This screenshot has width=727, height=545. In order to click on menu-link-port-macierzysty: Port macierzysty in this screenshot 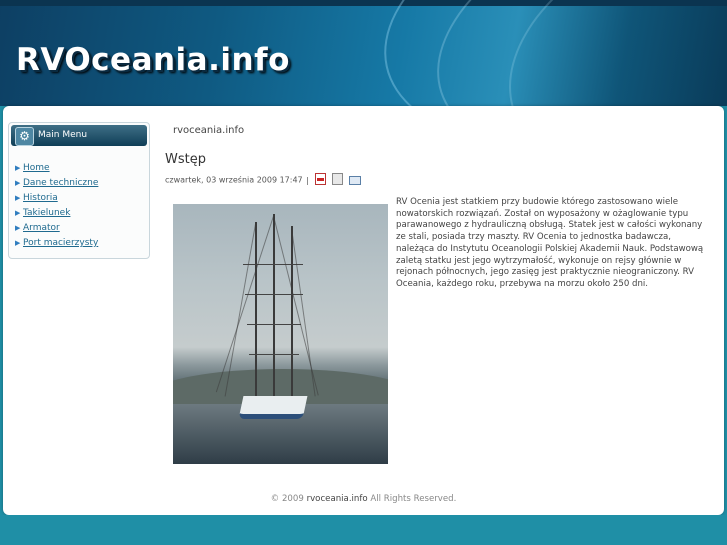, I will do `click(60, 243)`.